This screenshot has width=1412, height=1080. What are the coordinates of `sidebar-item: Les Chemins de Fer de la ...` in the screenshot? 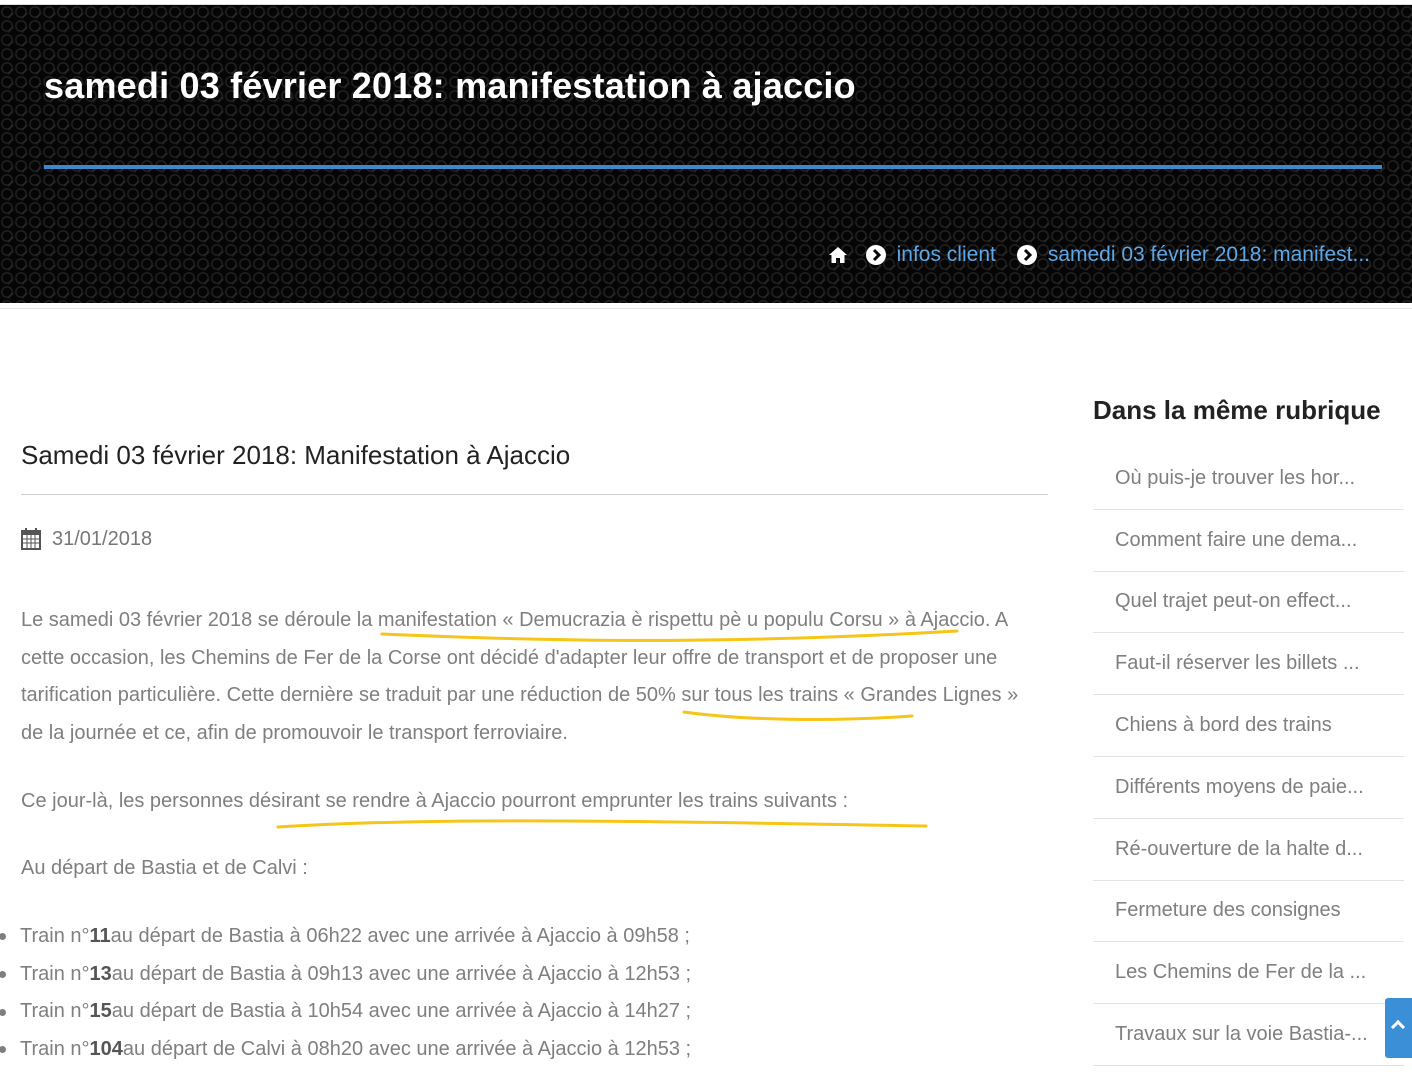 It's located at (1248, 973).